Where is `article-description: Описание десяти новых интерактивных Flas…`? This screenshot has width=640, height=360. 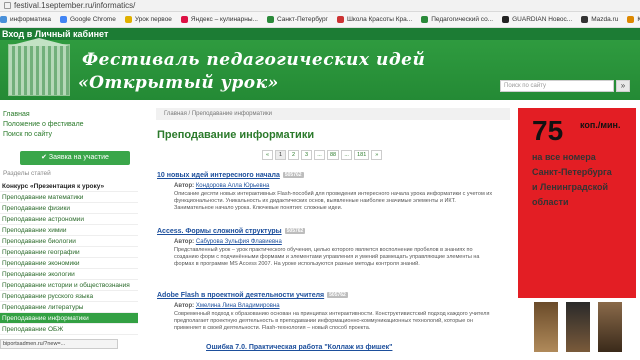 article-description: Описание десяти новых интерактивных Flas… is located at coordinates (333, 201).